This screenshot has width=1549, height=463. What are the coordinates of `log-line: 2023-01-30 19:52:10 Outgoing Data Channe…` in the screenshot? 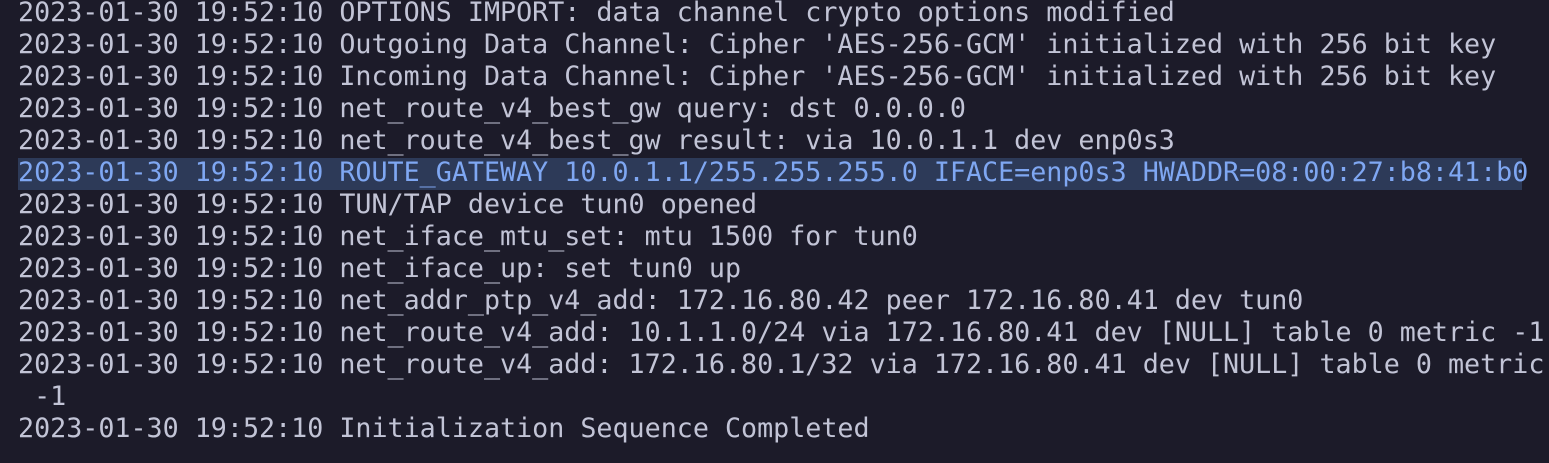 It's located at (757, 46).